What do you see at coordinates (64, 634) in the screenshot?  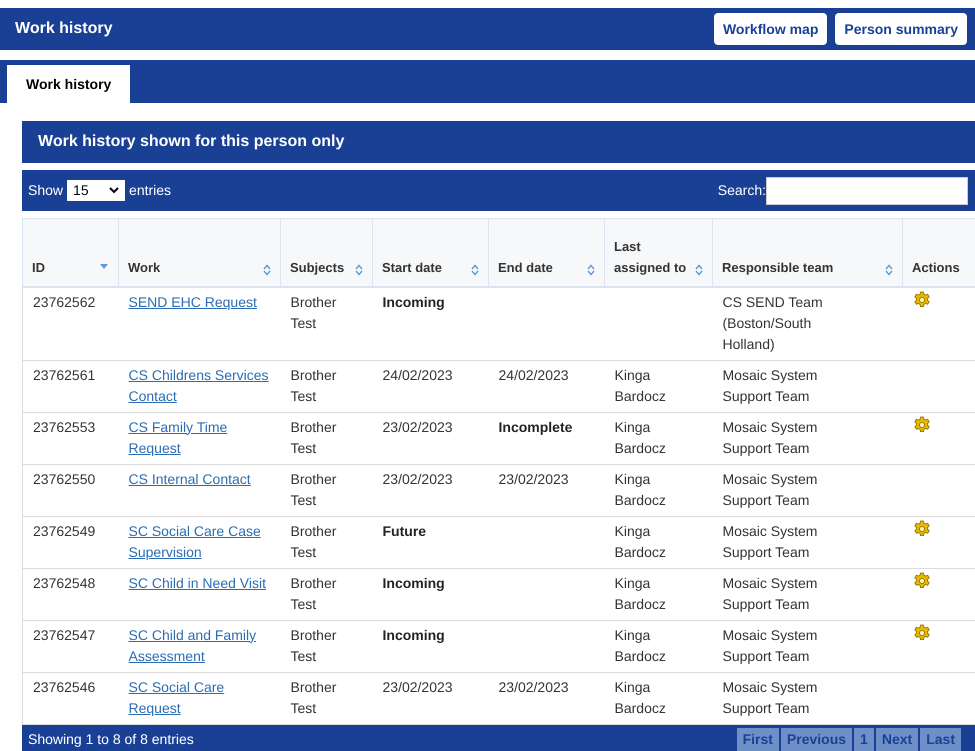 I see `id-text: 23762547` at bounding box center [64, 634].